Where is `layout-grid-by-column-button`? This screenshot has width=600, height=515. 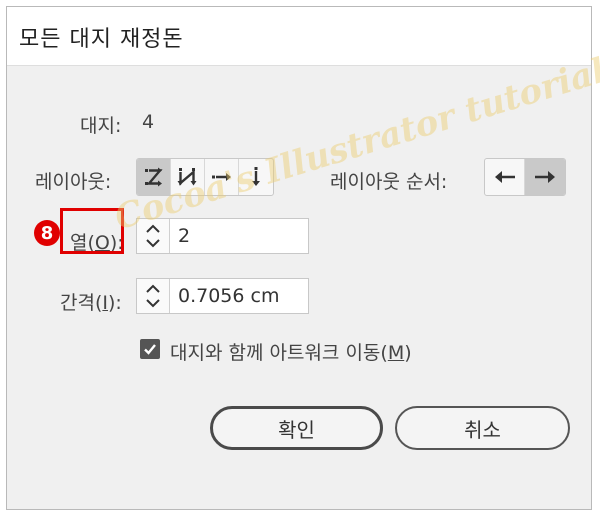 layout-grid-by-column-button is located at coordinates (188, 177).